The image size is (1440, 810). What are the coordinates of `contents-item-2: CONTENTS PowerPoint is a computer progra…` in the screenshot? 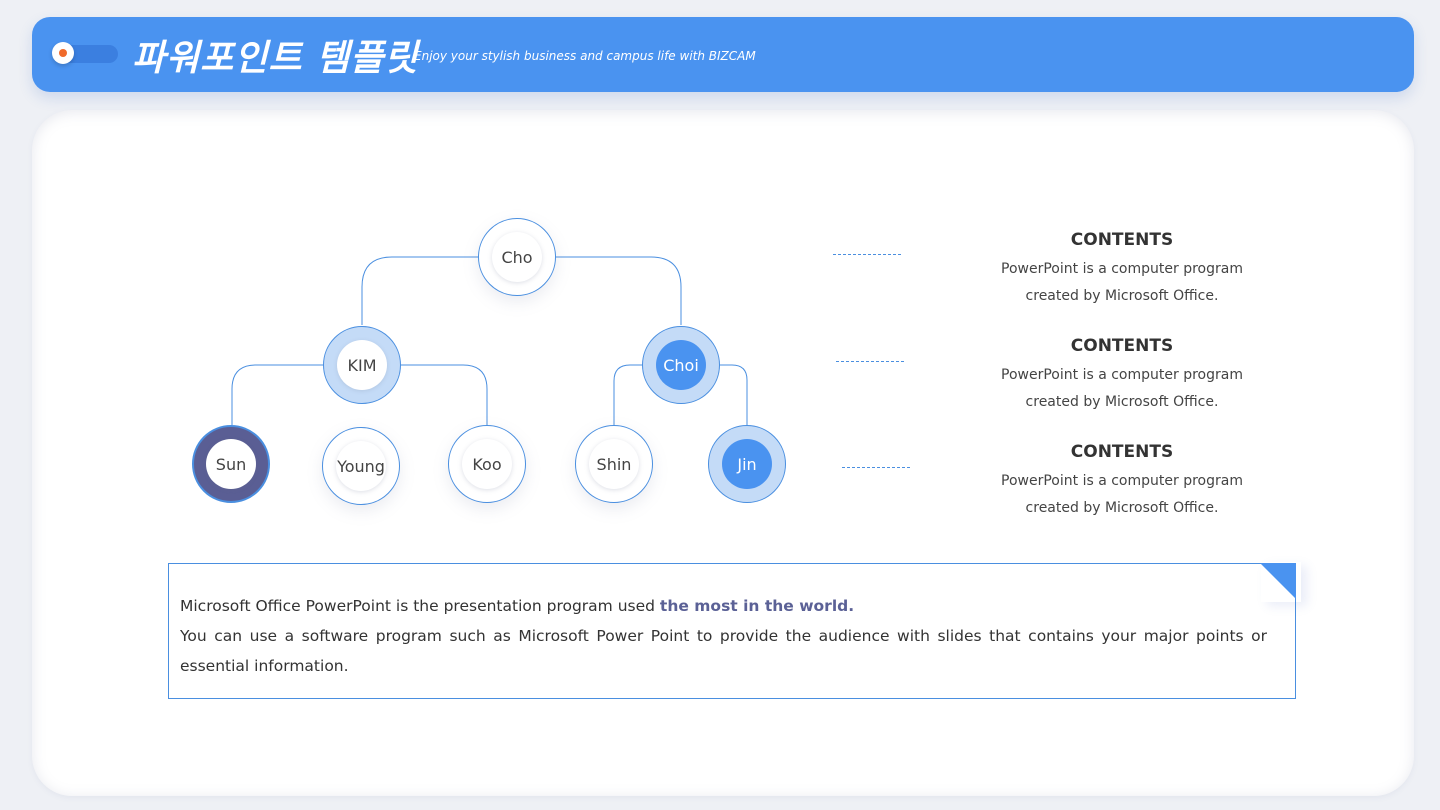 It's located at (1122, 375).